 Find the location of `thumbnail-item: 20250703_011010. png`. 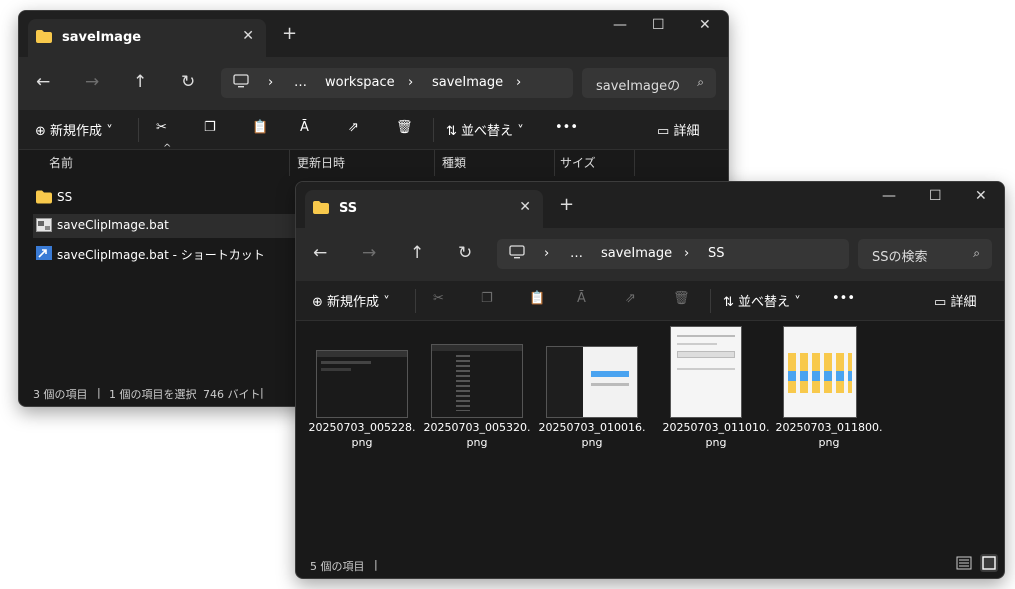

thumbnail-item: 20250703_011010. png is located at coordinates (716, 387).